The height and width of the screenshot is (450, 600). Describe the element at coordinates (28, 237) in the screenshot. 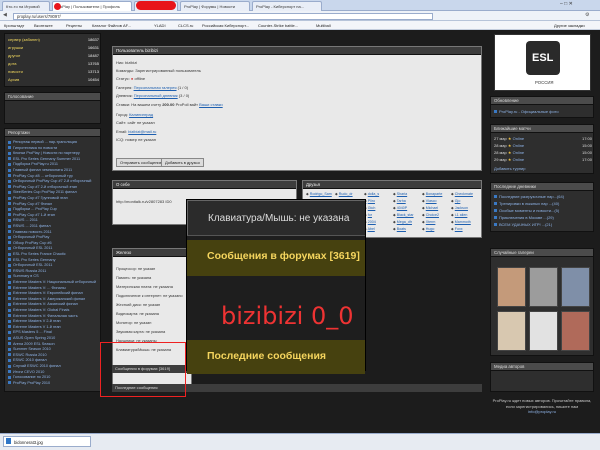

I see `report-item: Отборочный ProPlay` at that location.